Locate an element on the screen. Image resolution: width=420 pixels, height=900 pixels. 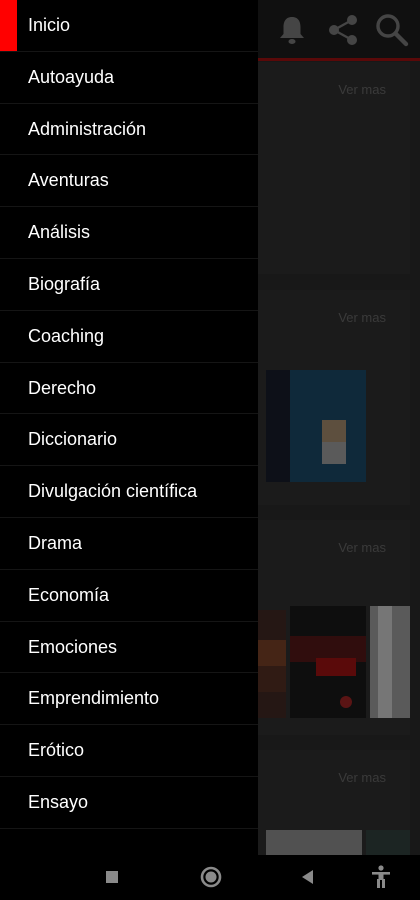
drawer-item-emociones: Emociones is located at coordinates (129, 648).